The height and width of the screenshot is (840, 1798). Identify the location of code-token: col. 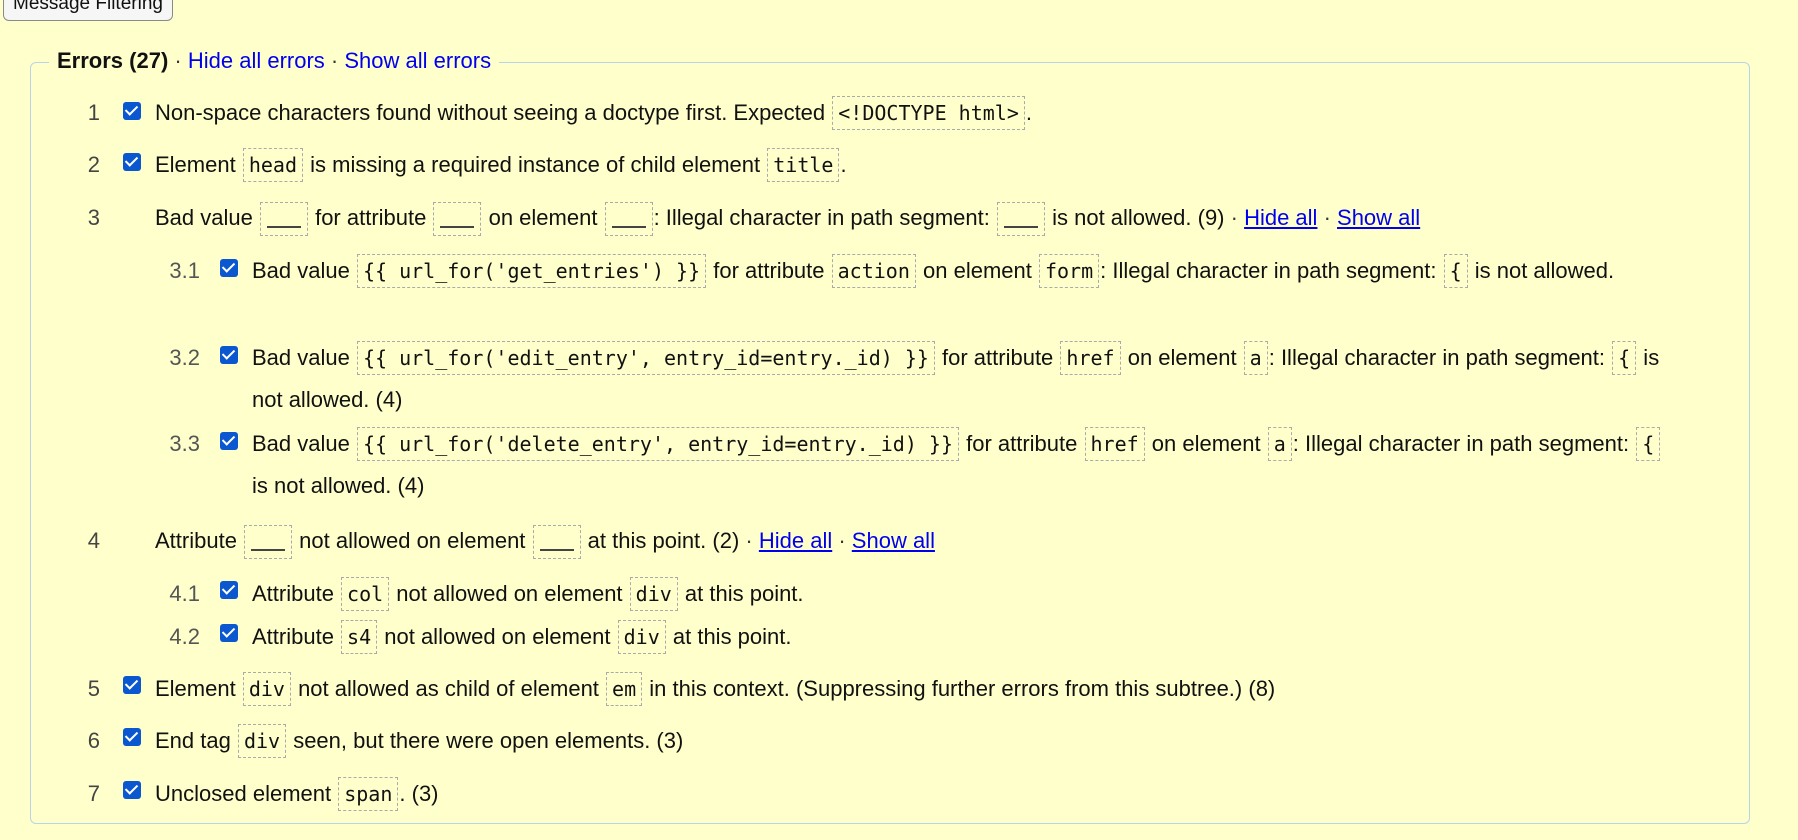
(365, 594).